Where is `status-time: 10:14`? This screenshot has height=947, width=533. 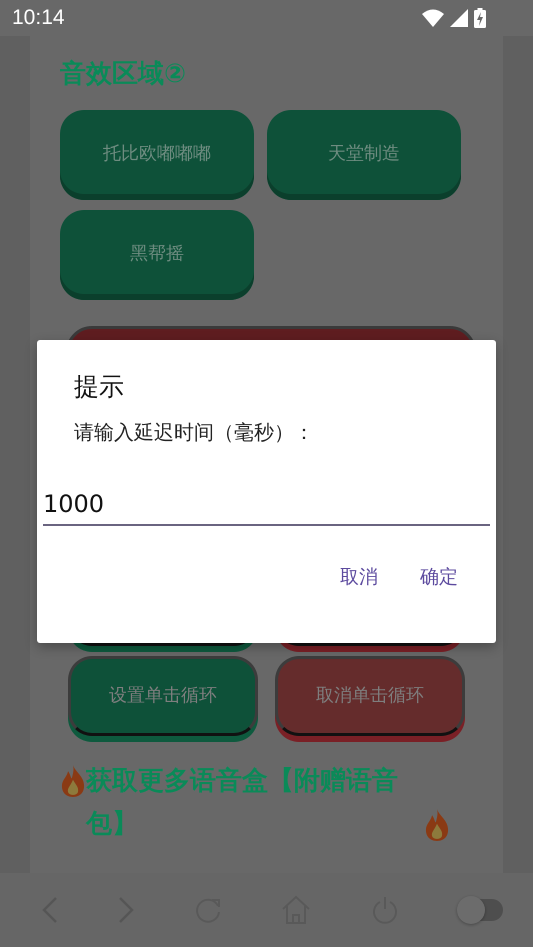 status-time: 10:14 is located at coordinates (38, 18).